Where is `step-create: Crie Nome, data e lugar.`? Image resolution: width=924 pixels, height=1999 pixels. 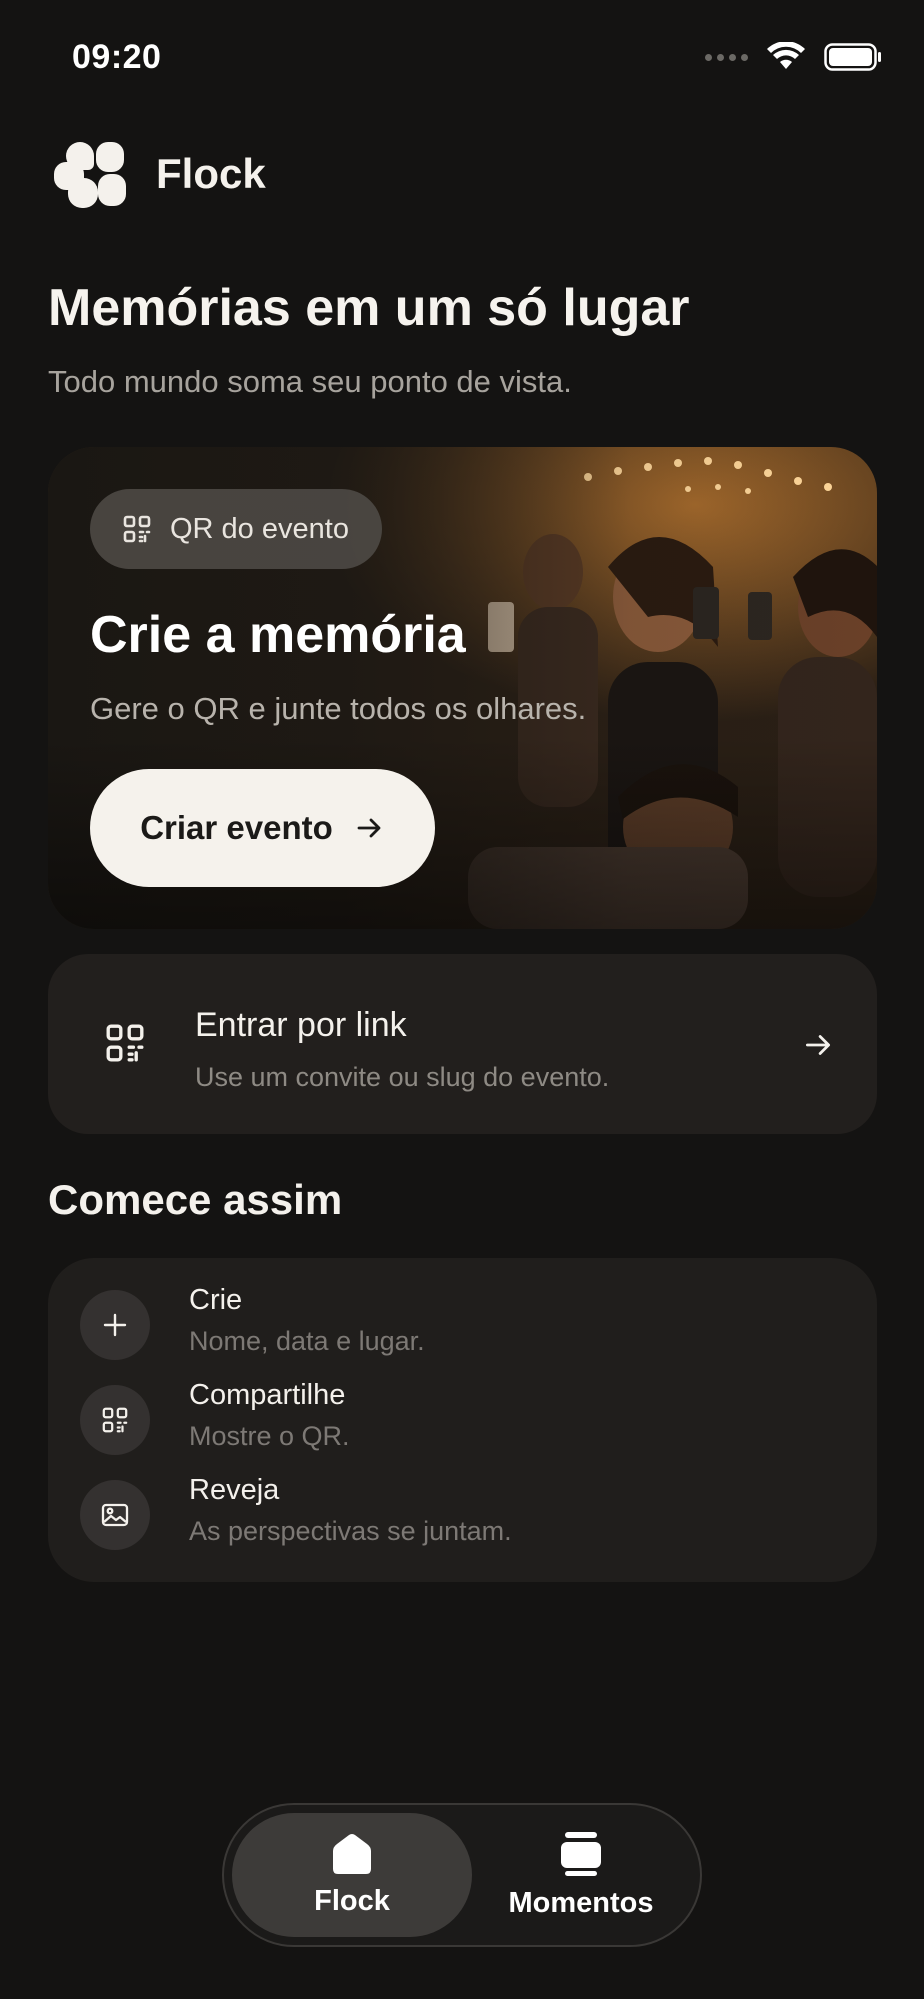
step-create: Crie Nome, data e lugar. is located at coordinates (460, 1324).